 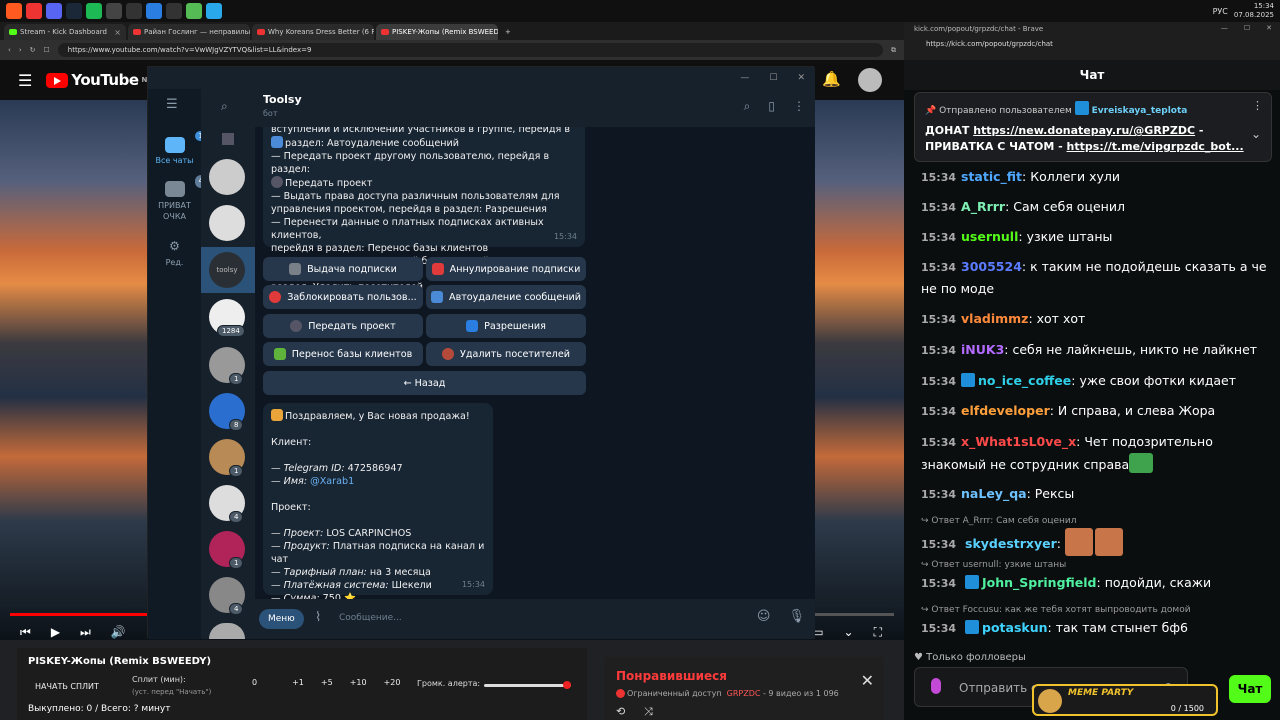 I want to click on loop-icon: ⟲, so click(x=620, y=711).